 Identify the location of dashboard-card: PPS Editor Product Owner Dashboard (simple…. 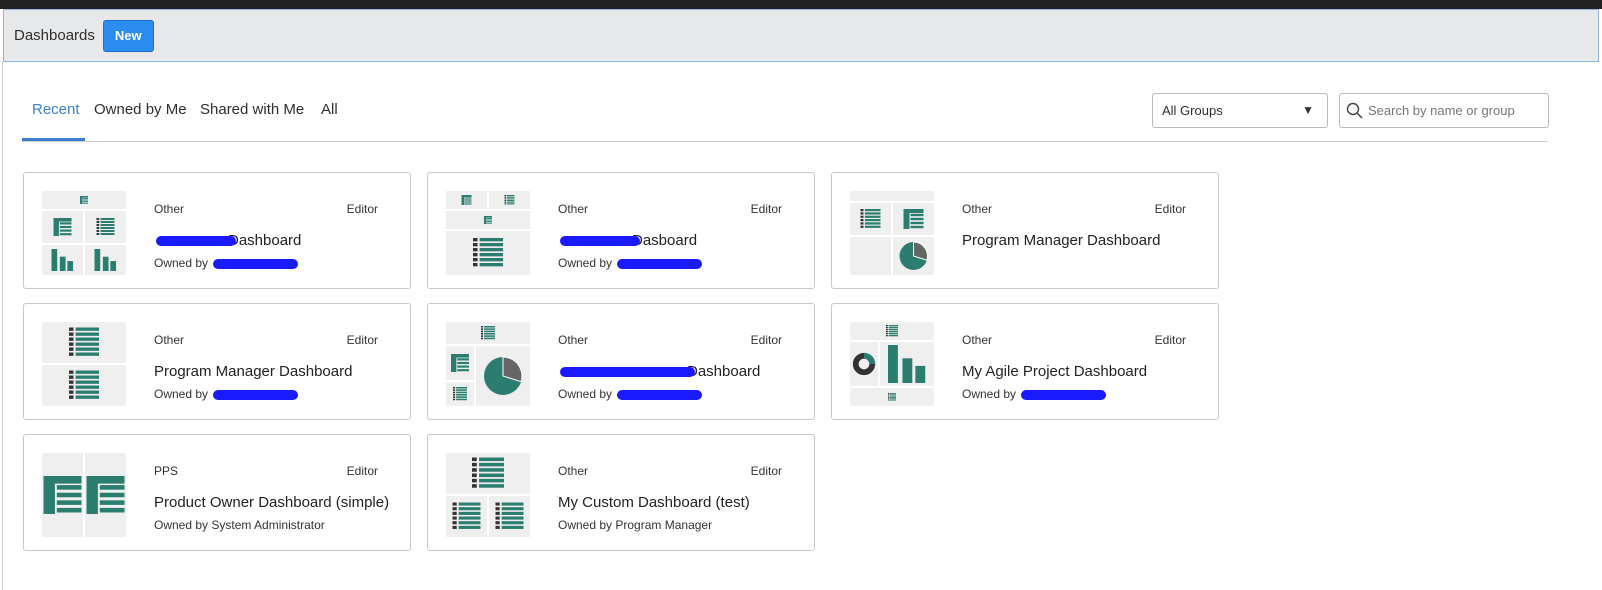
(217, 492).